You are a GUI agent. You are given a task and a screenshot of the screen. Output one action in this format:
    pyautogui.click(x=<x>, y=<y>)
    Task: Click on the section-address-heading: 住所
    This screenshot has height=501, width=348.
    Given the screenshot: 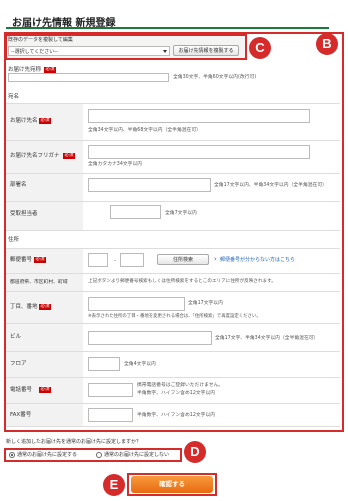 What is the action you would take?
    pyautogui.click(x=14, y=240)
    